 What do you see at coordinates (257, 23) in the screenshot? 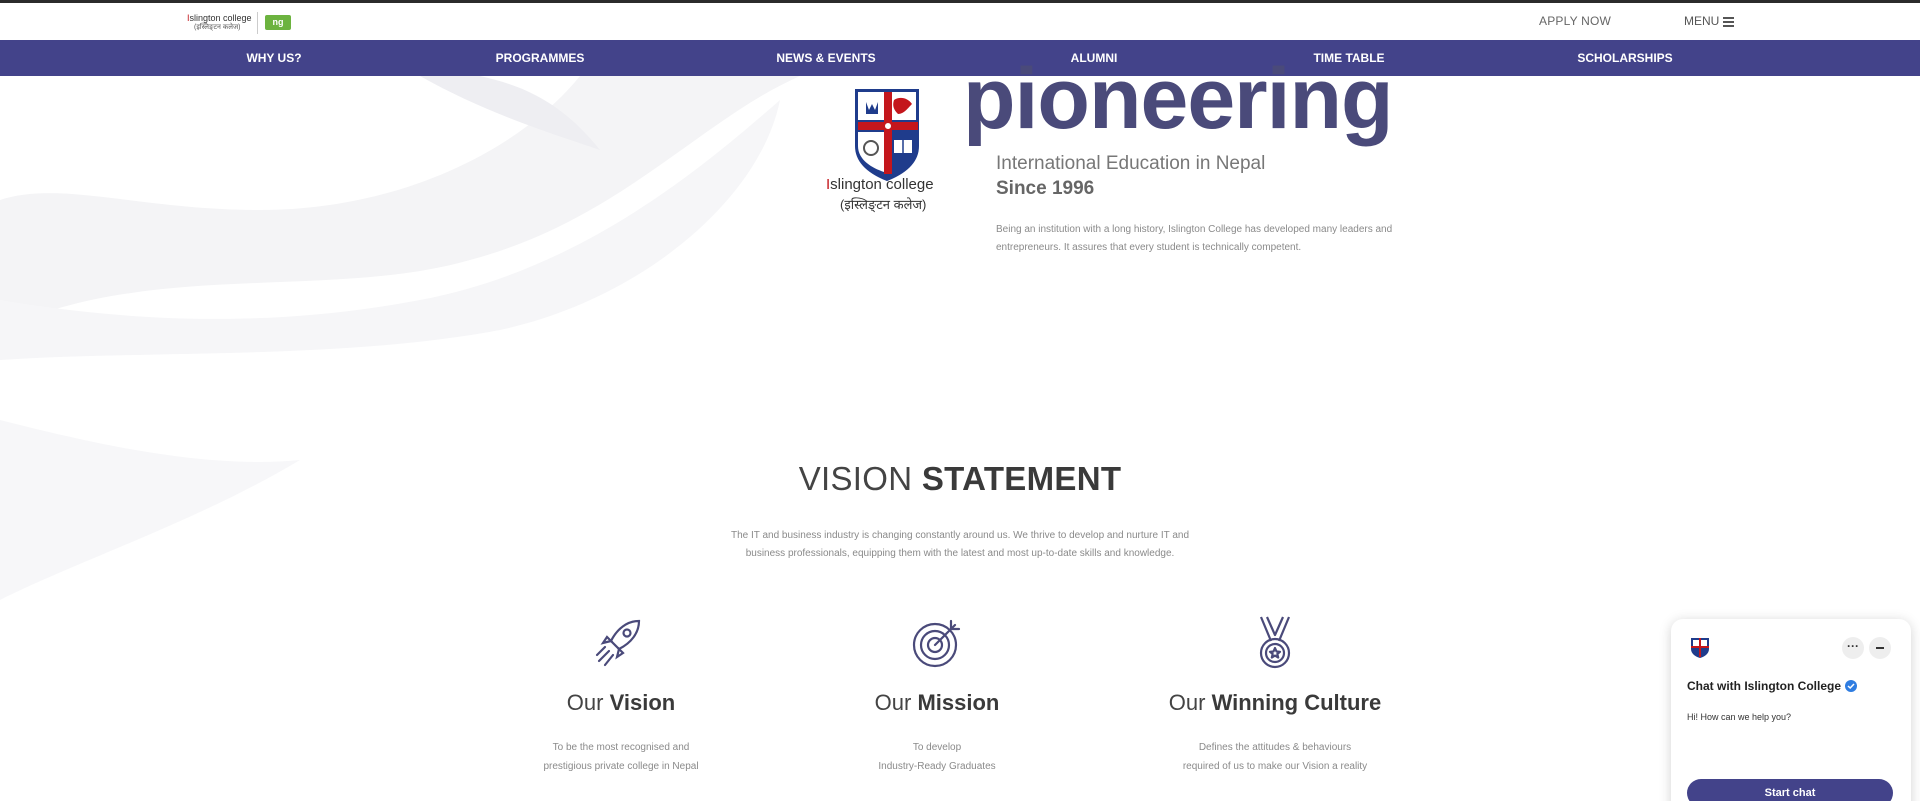
I see `logo-divider` at bounding box center [257, 23].